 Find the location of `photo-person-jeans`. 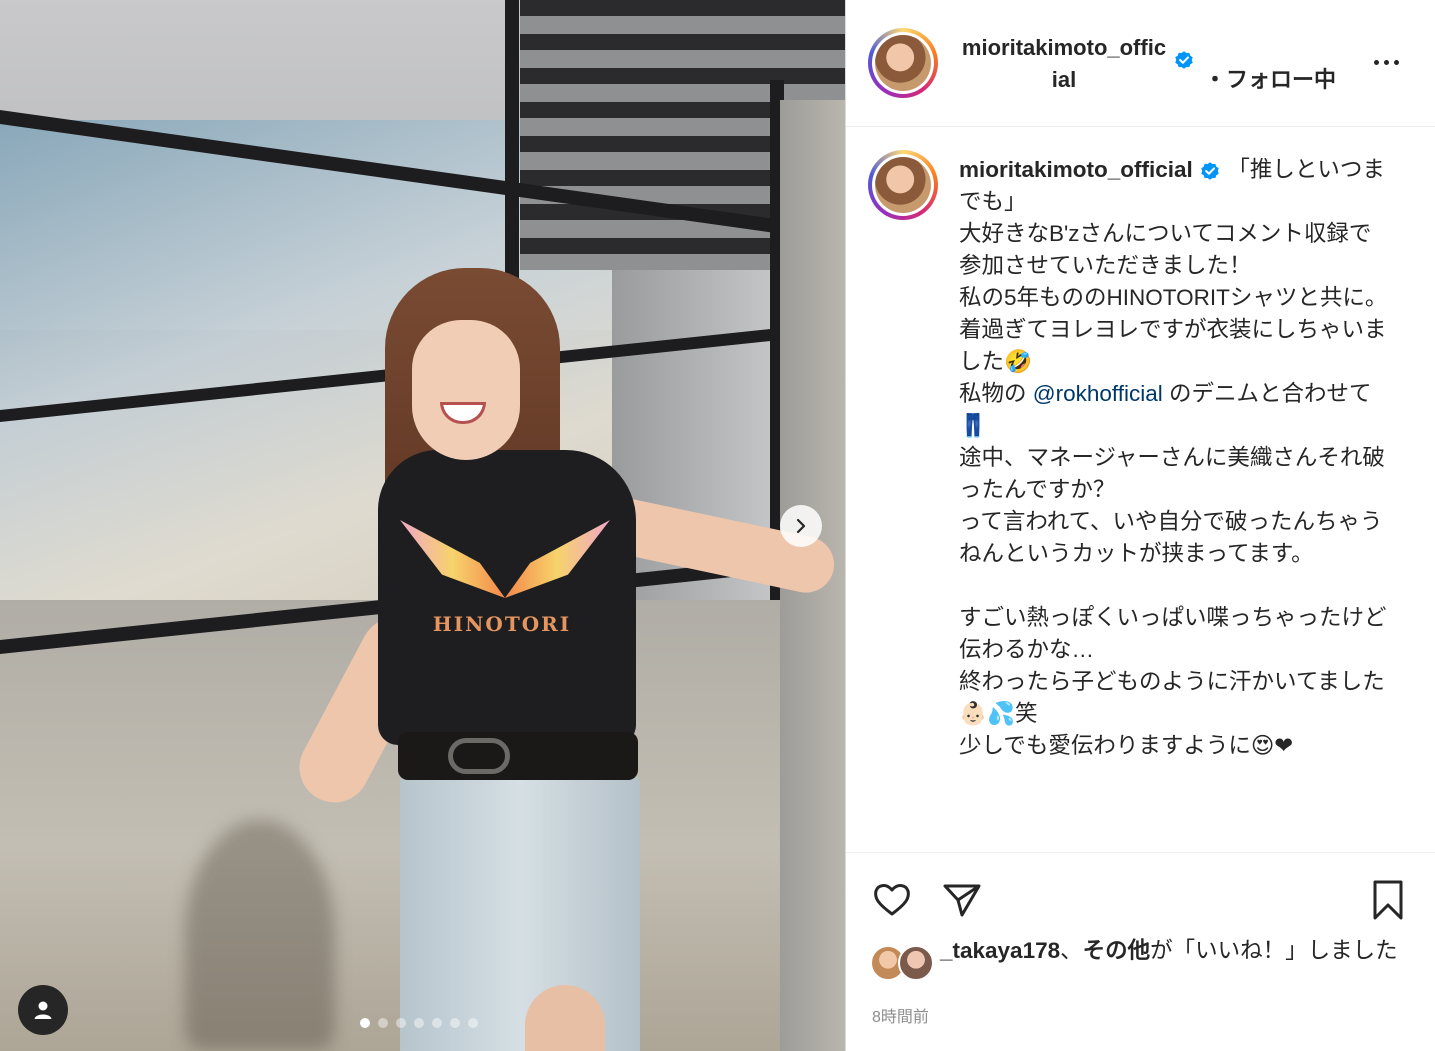

photo-person-jeans is located at coordinates (520, 913).